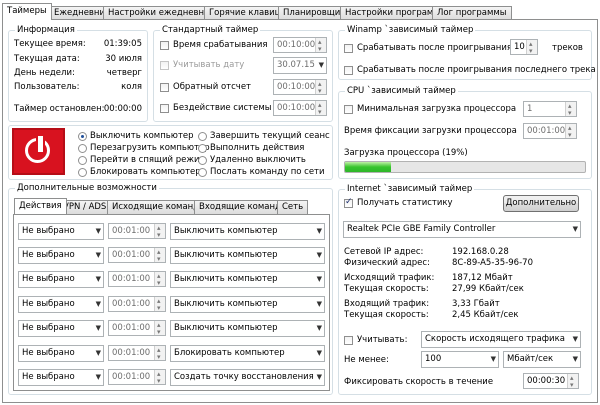 This screenshot has width=600, height=405. Describe the element at coordinates (524, 47) in the screenshot. I see `winamp-tracks-input: 10` at that location.